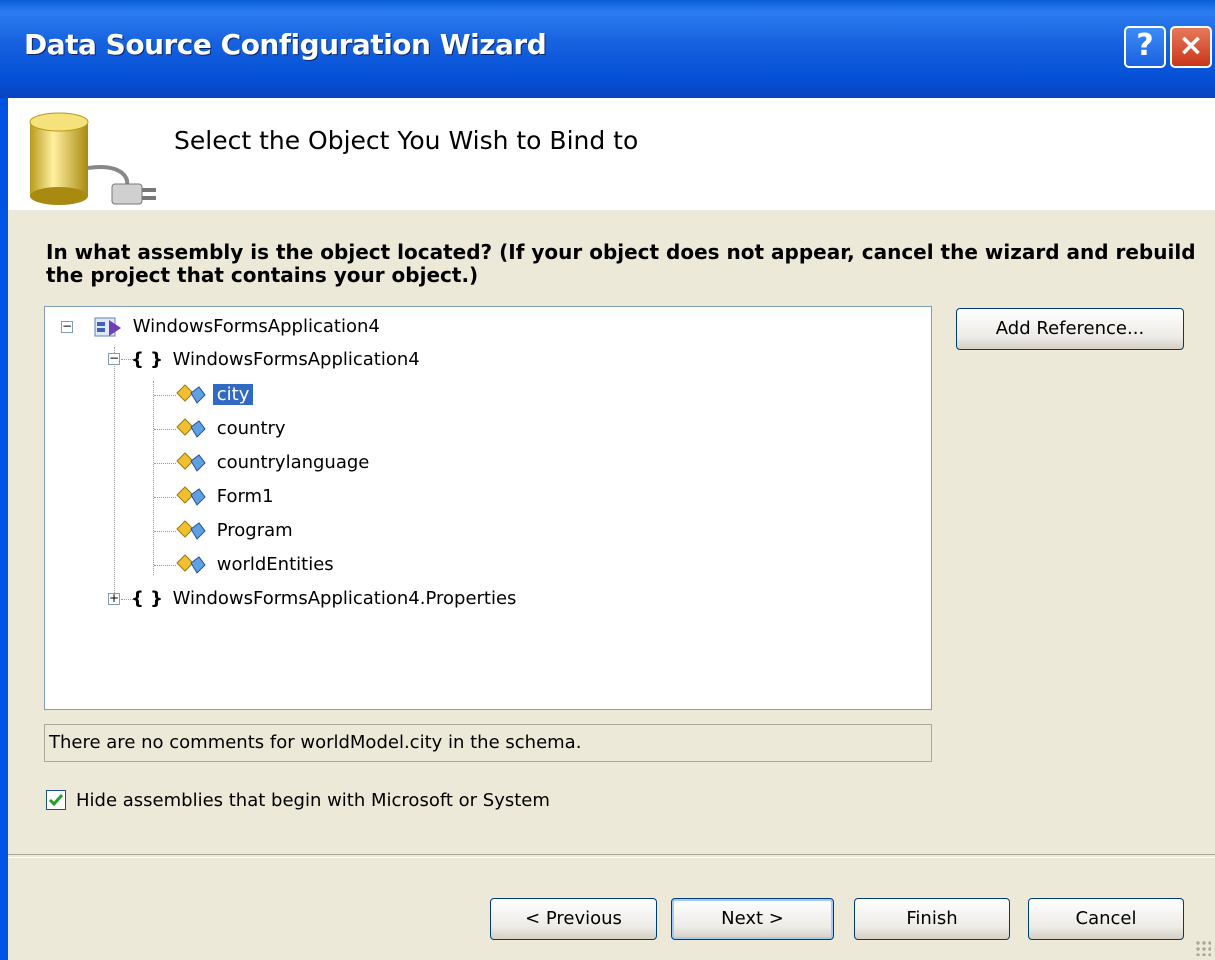 The image size is (1215, 960). What do you see at coordinates (92, 158) in the screenshot?
I see `database-plug-icon` at bounding box center [92, 158].